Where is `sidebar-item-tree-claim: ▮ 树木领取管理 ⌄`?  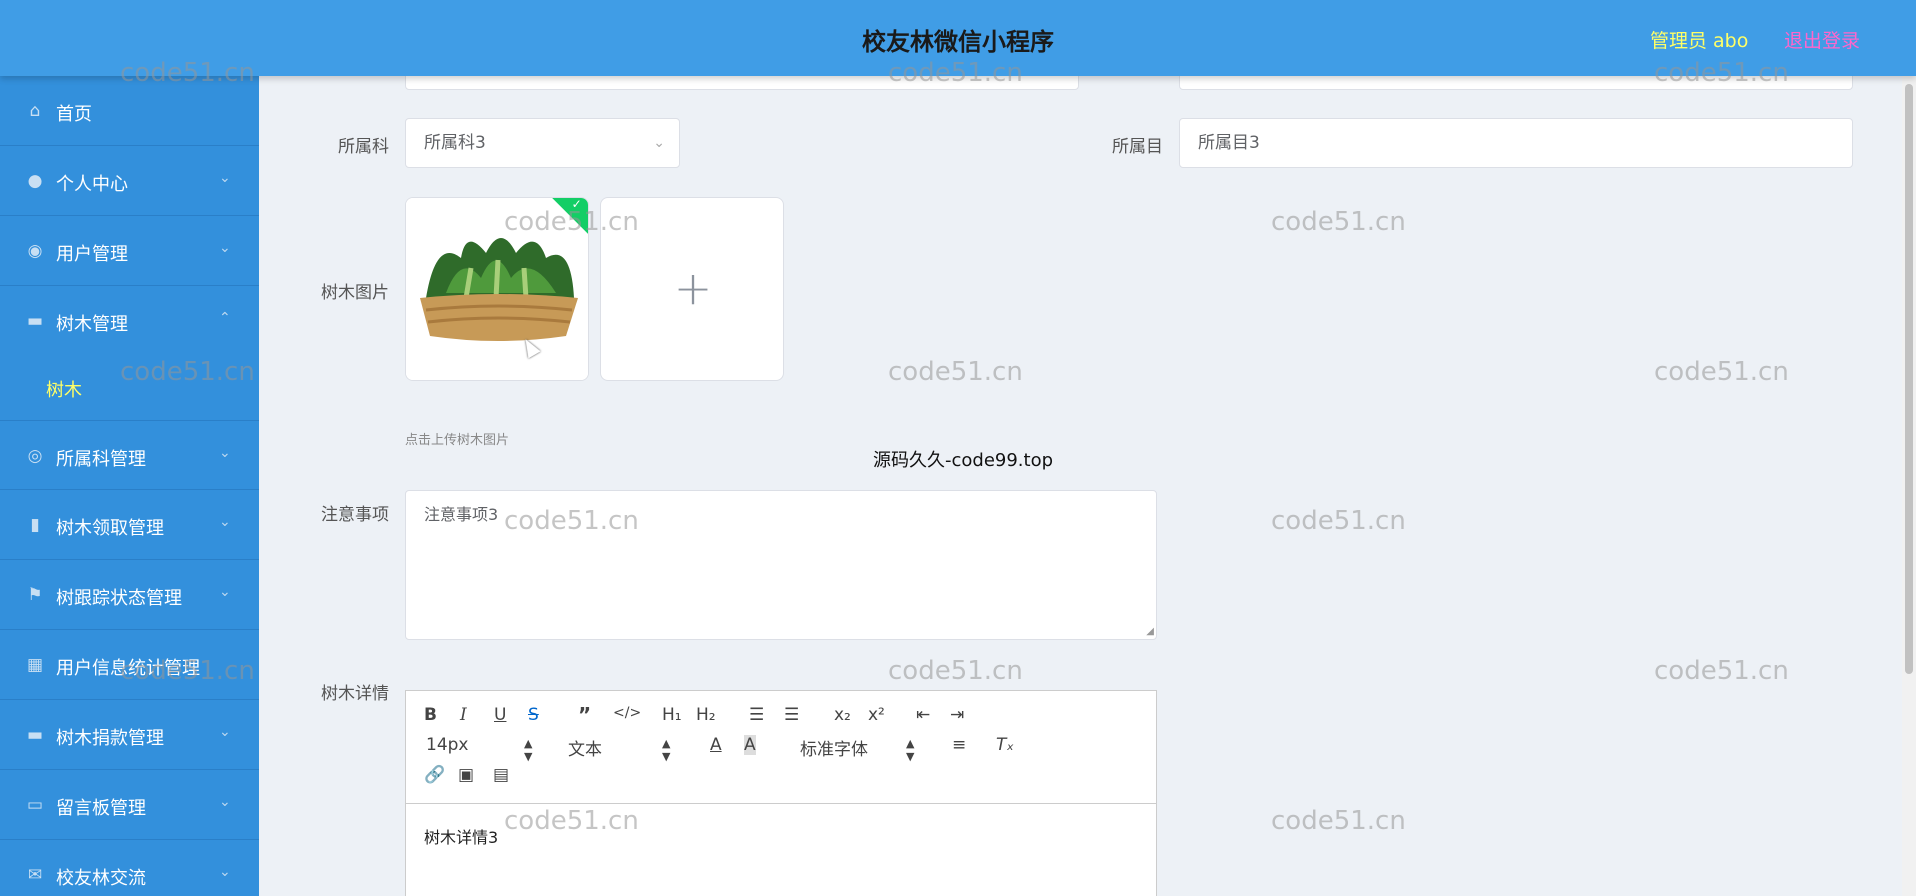
sidebar-item-tree-claim: ▮ 树木领取管理 ⌄ is located at coordinates (129, 525).